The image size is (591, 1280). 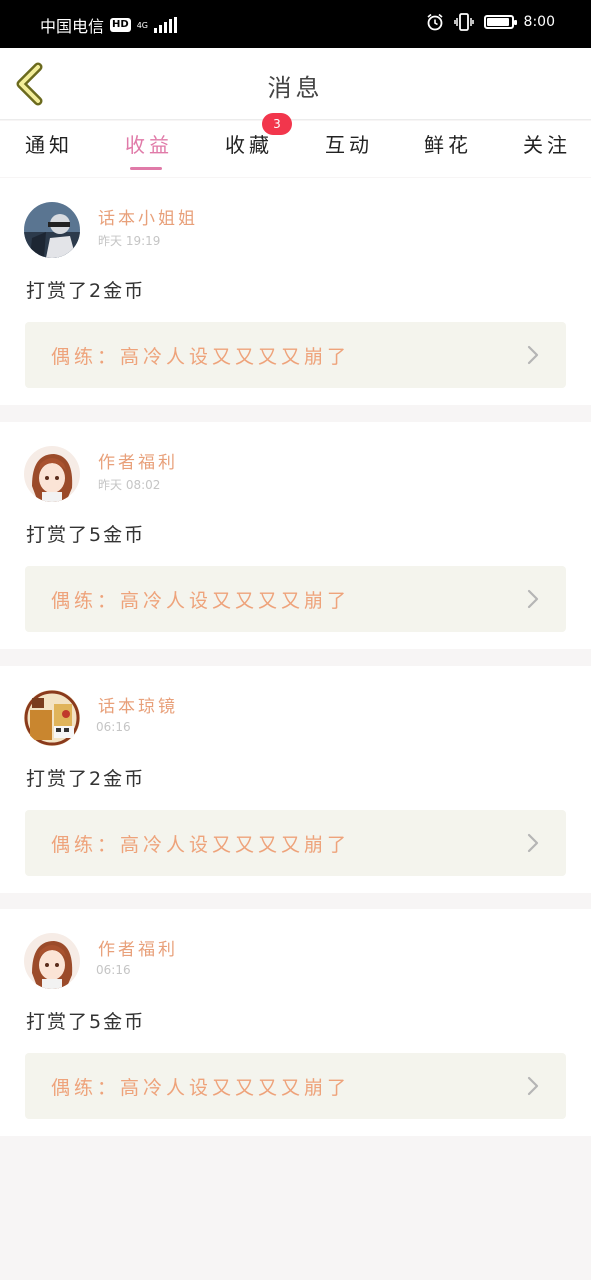 I want to click on tab-bar: 通知 收益 收藏 3 互动 鲜花 关注, so click(x=295, y=145).